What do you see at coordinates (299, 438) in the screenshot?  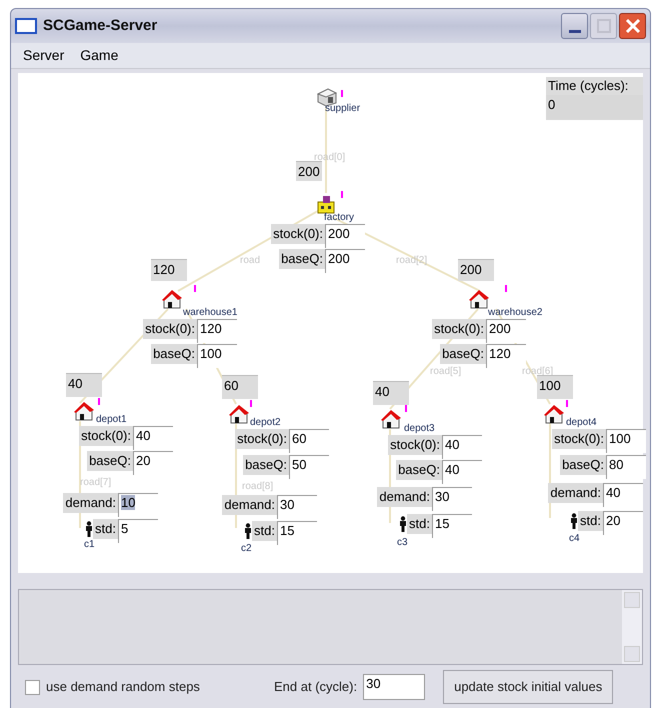 I see `value-text: 60` at bounding box center [299, 438].